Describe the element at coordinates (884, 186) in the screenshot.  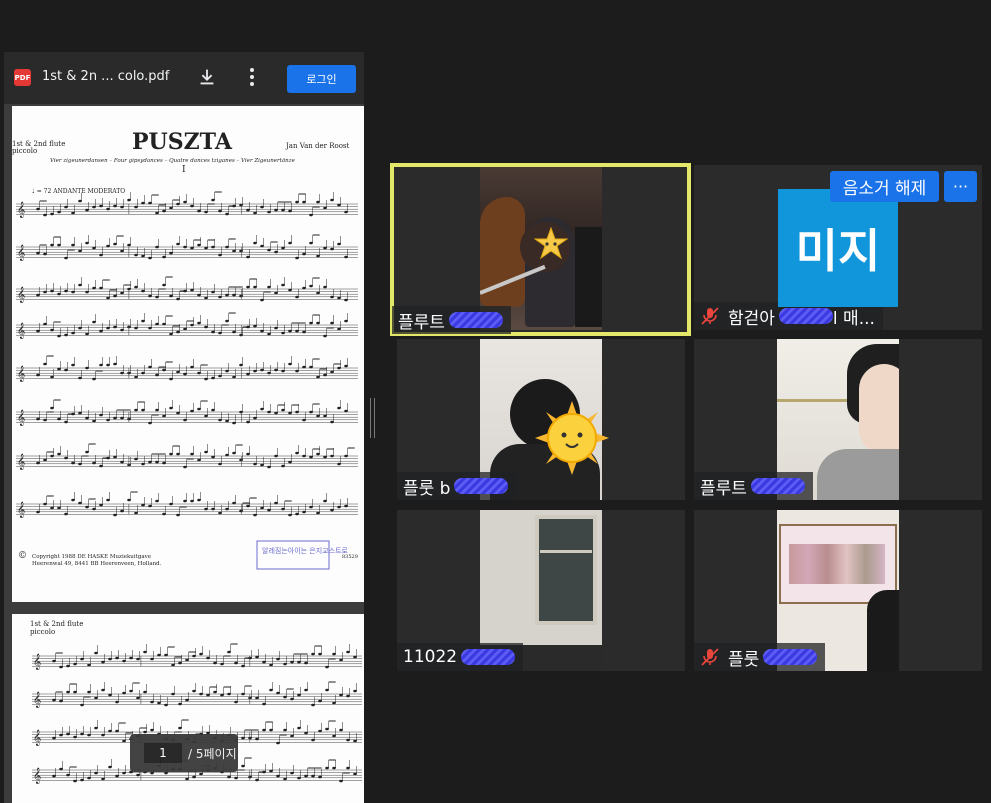
I see `unmute-button: 음소거 해제` at that location.